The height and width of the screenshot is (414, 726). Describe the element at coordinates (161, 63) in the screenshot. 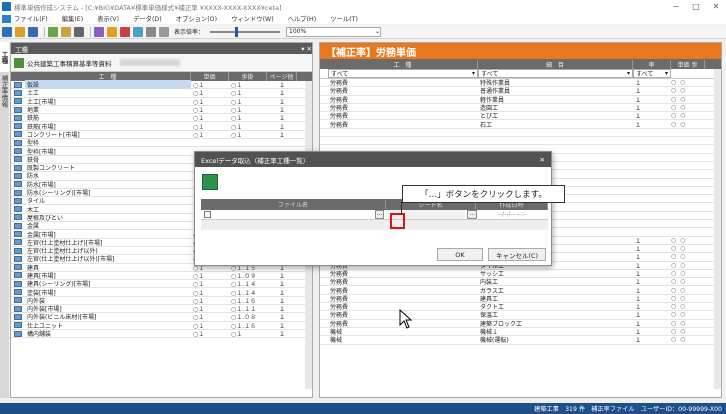

I see `source-selector: 公共建築工事積算基準等資料` at that location.